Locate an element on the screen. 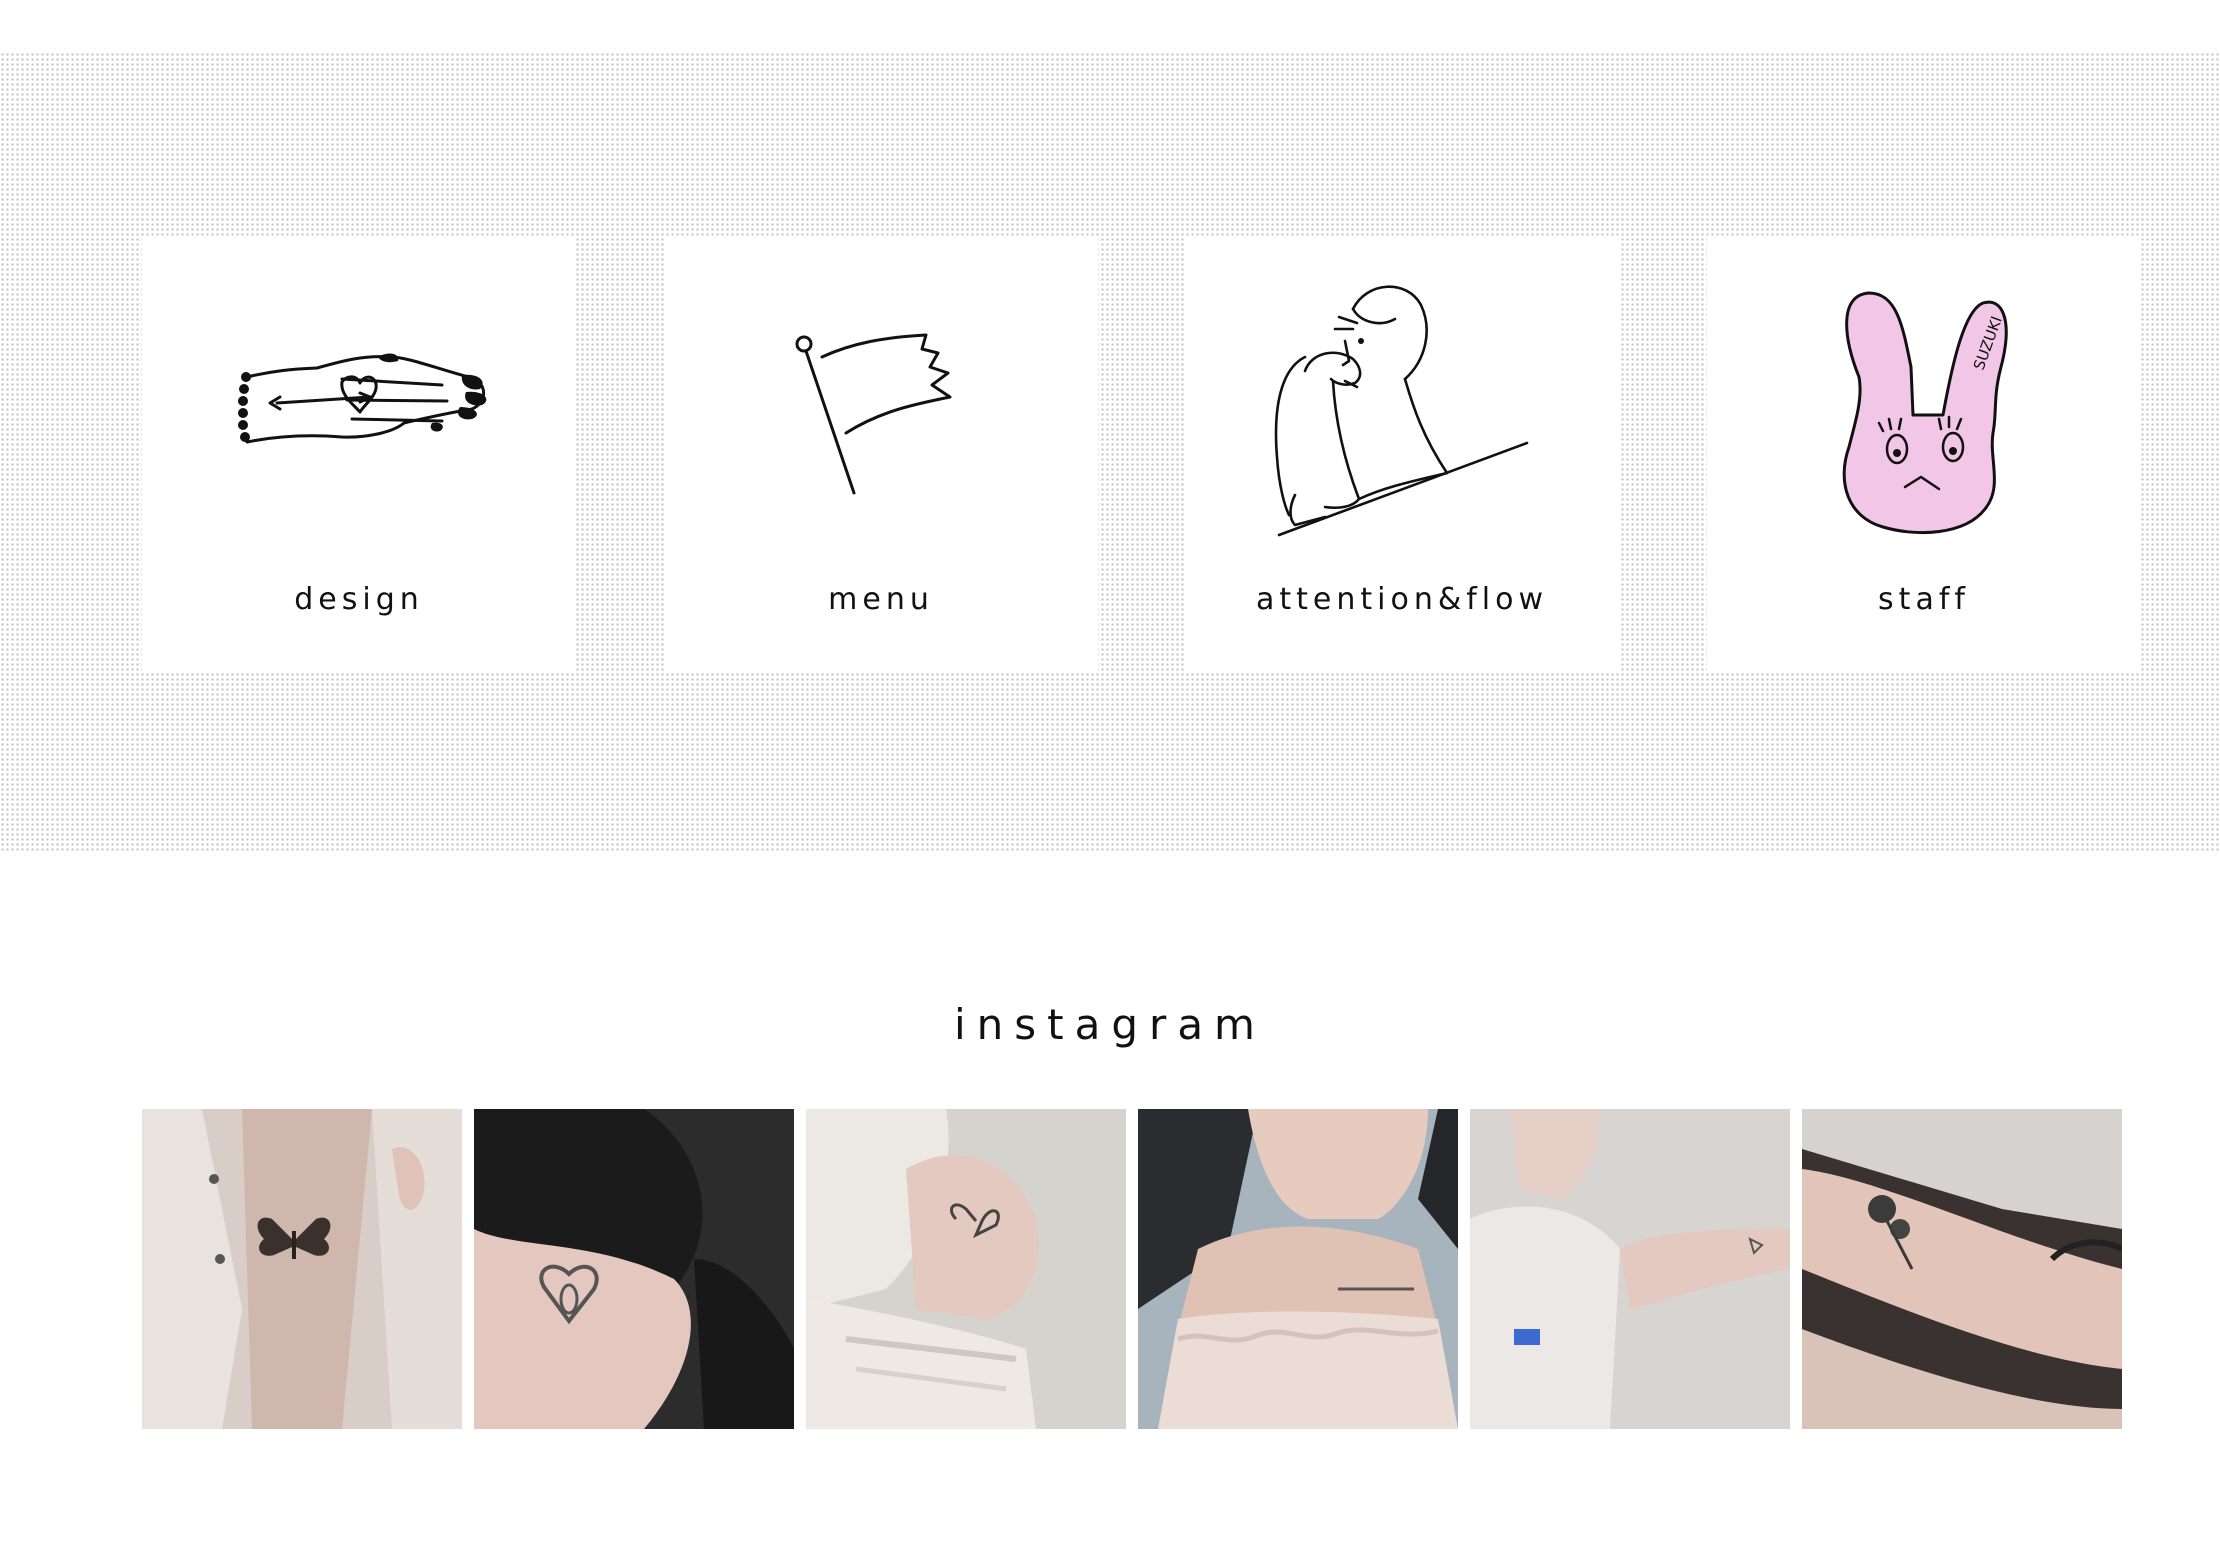  flag-icon is located at coordinates (873, 414).